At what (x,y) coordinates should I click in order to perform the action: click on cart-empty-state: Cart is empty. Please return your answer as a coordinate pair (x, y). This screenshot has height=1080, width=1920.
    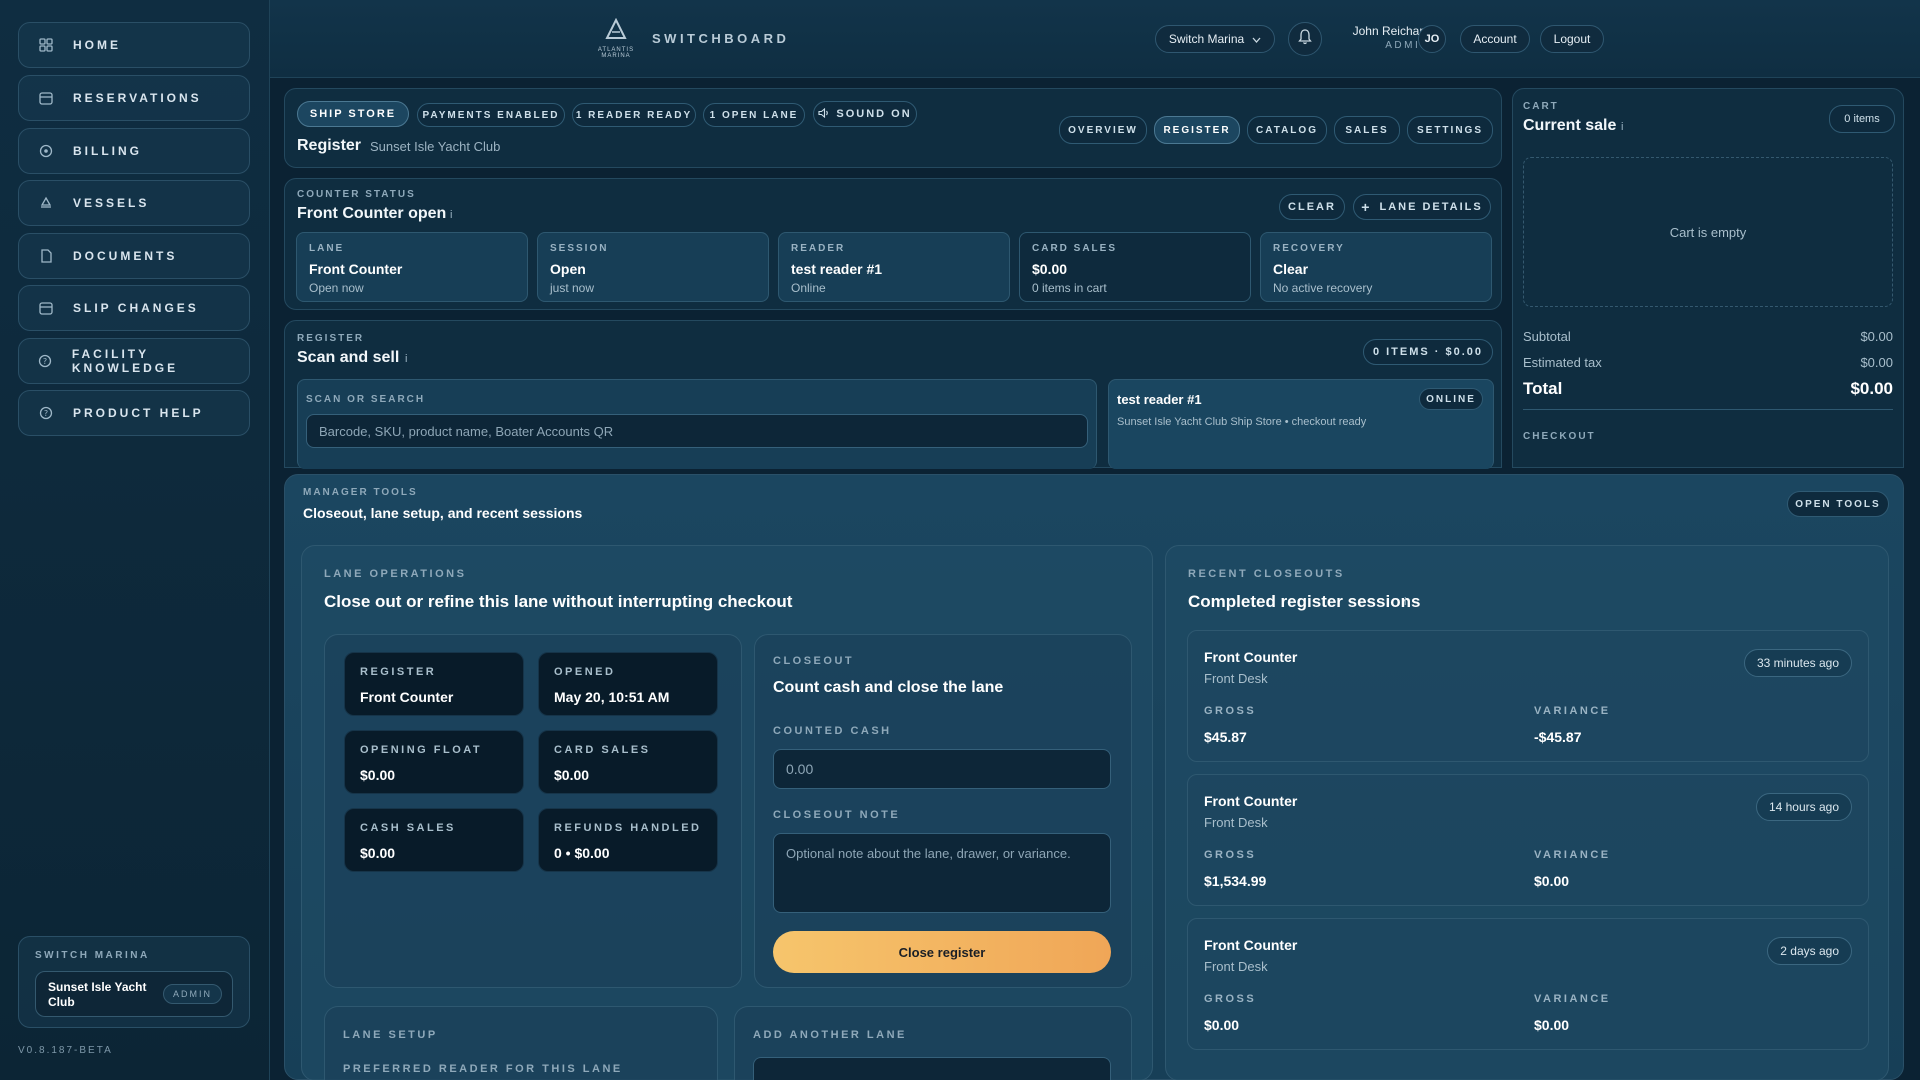
    Looking at the image, I should click on (1708, 232).